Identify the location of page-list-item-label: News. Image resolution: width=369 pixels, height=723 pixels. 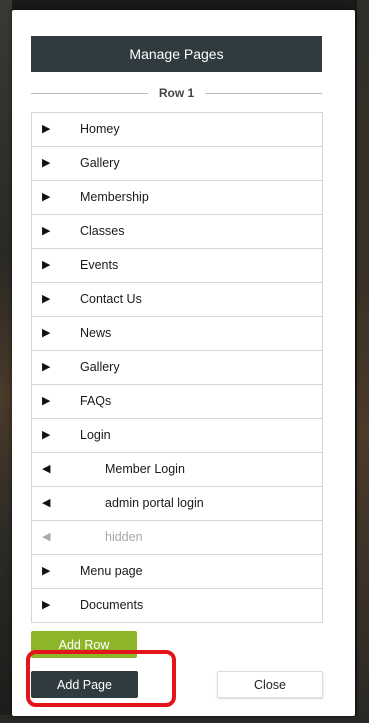
(96, 333).